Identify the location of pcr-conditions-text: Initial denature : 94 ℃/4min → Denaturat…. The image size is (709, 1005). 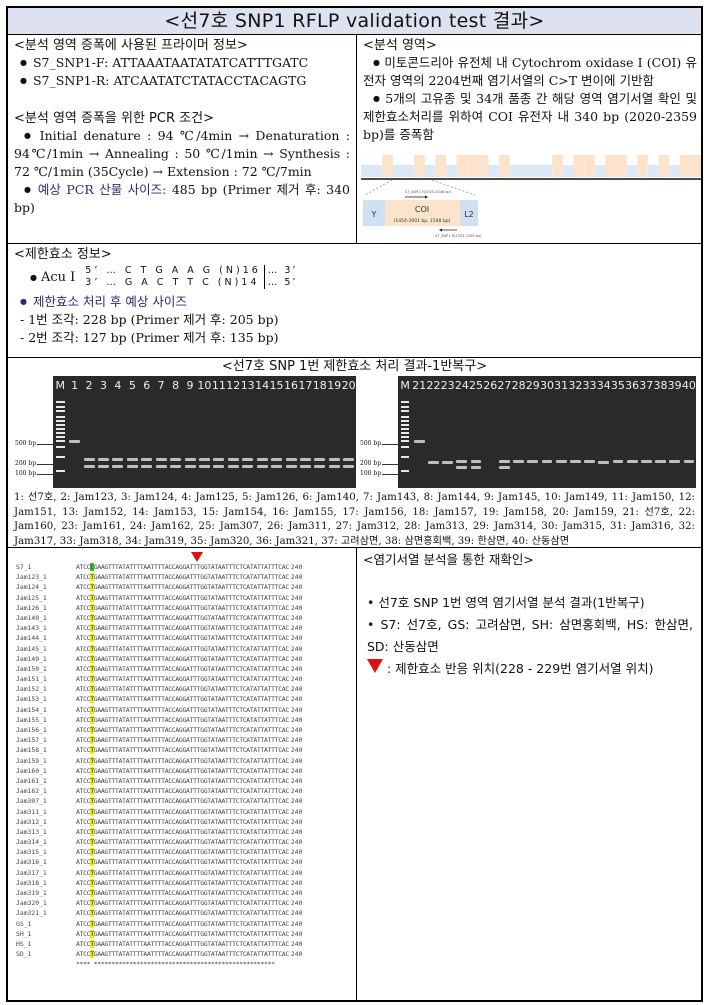
(182, 153).